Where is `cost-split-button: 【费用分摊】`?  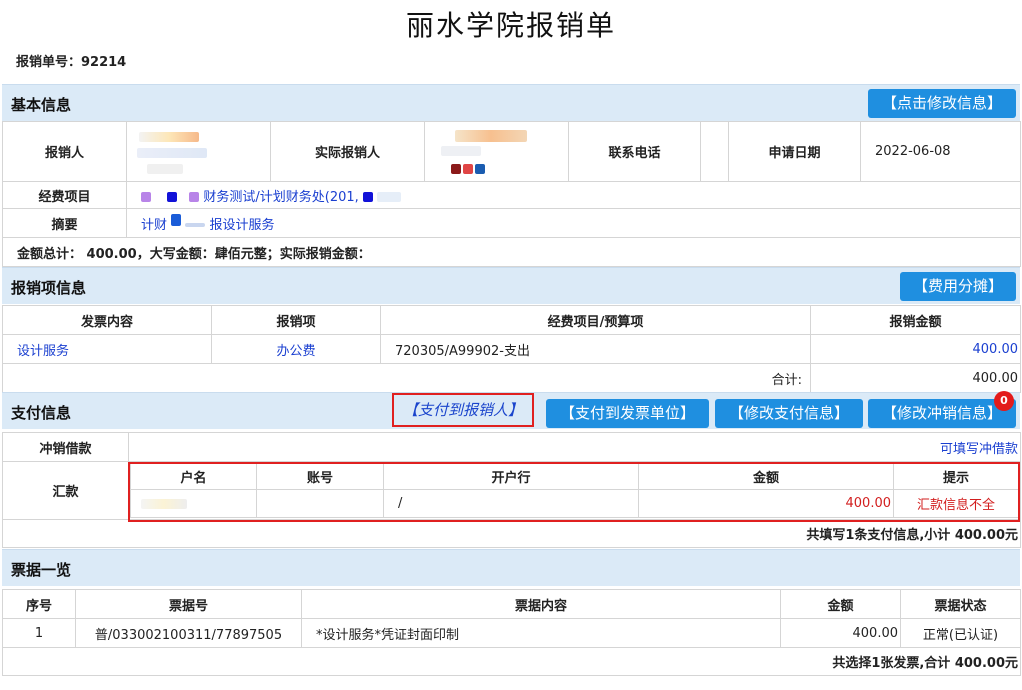 cost-split-button: 【费用分摊】 is located at coordinates (958, 286).